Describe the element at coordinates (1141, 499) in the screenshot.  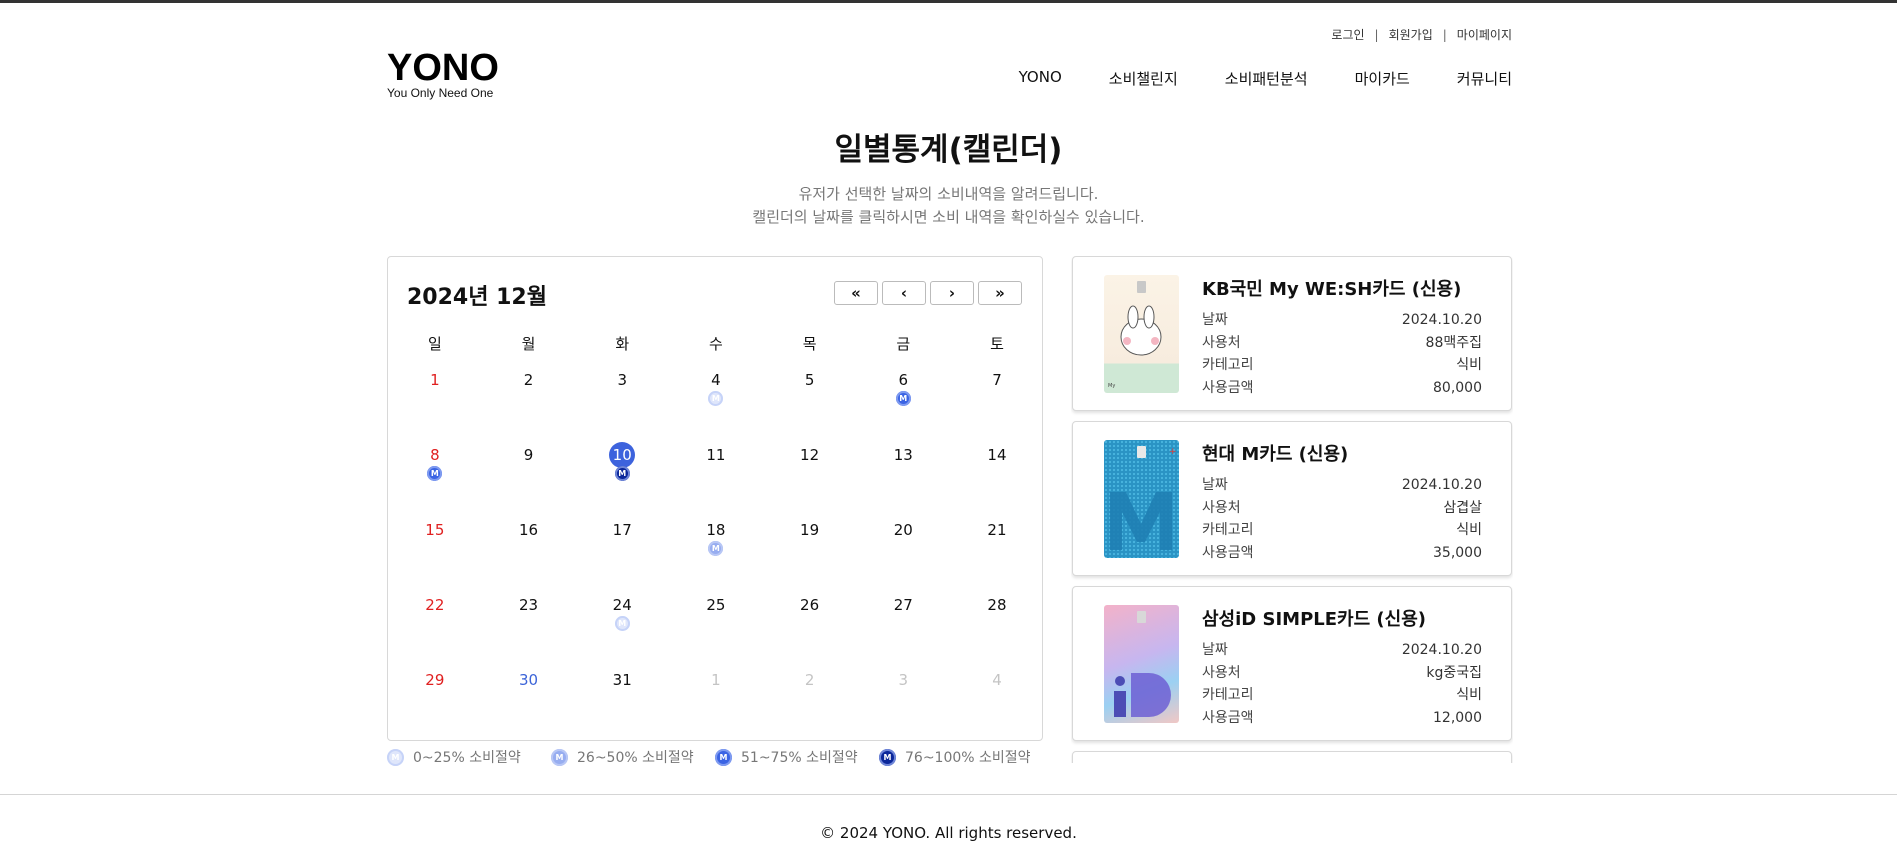
I see `card-image: +` at that location.